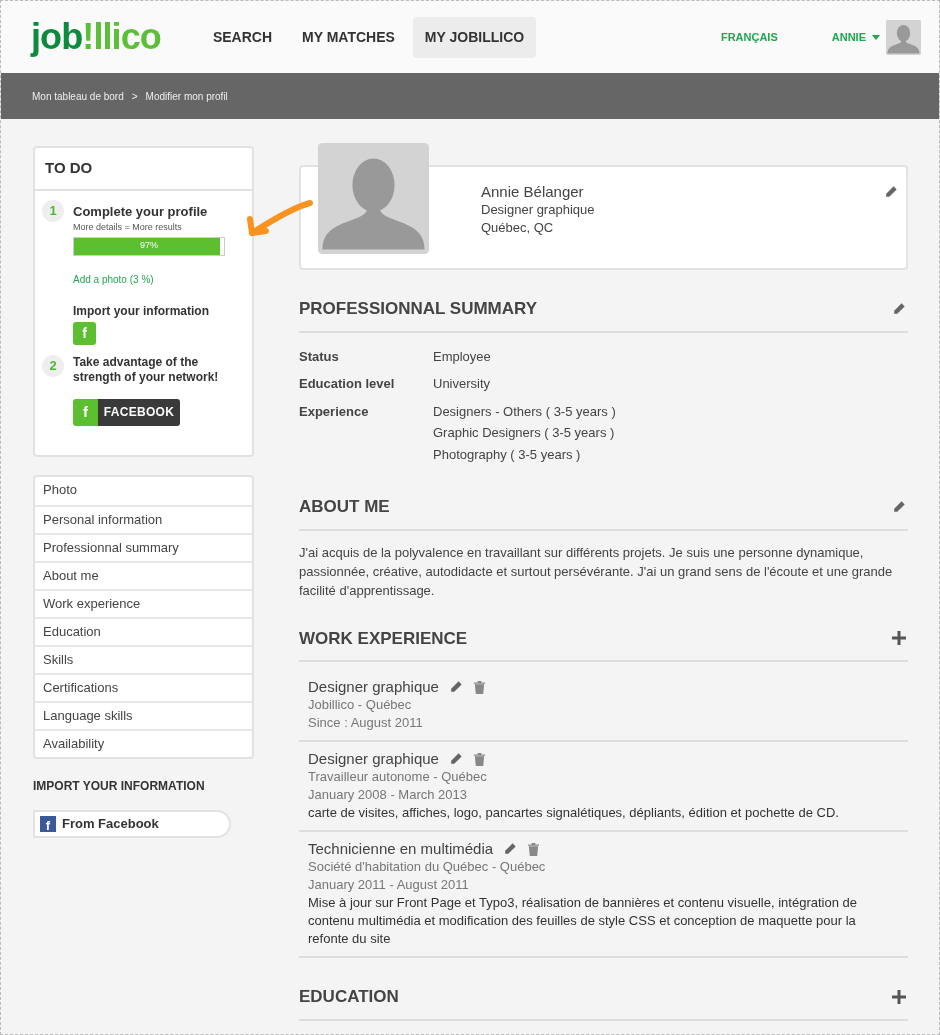 The width and height of the screenshot is (940, 1035). What do you see at coordinates (53, 365) in the screenshot?
I see `step-number: 2` at bounding box center [53, 365].